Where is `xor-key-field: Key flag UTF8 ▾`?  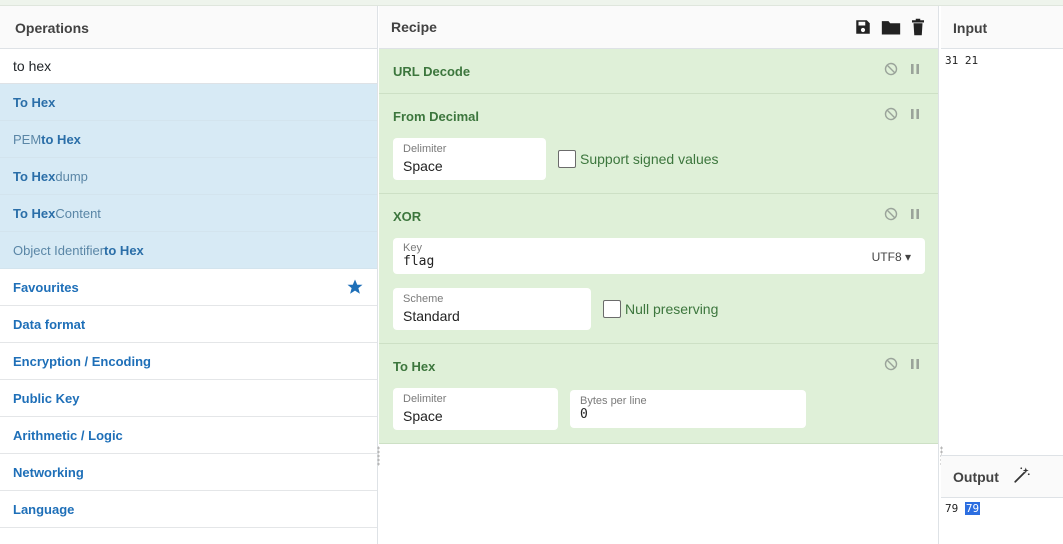
xor-key-field: Key flag UTF8 ▾ is located at coordinates (659, 256).